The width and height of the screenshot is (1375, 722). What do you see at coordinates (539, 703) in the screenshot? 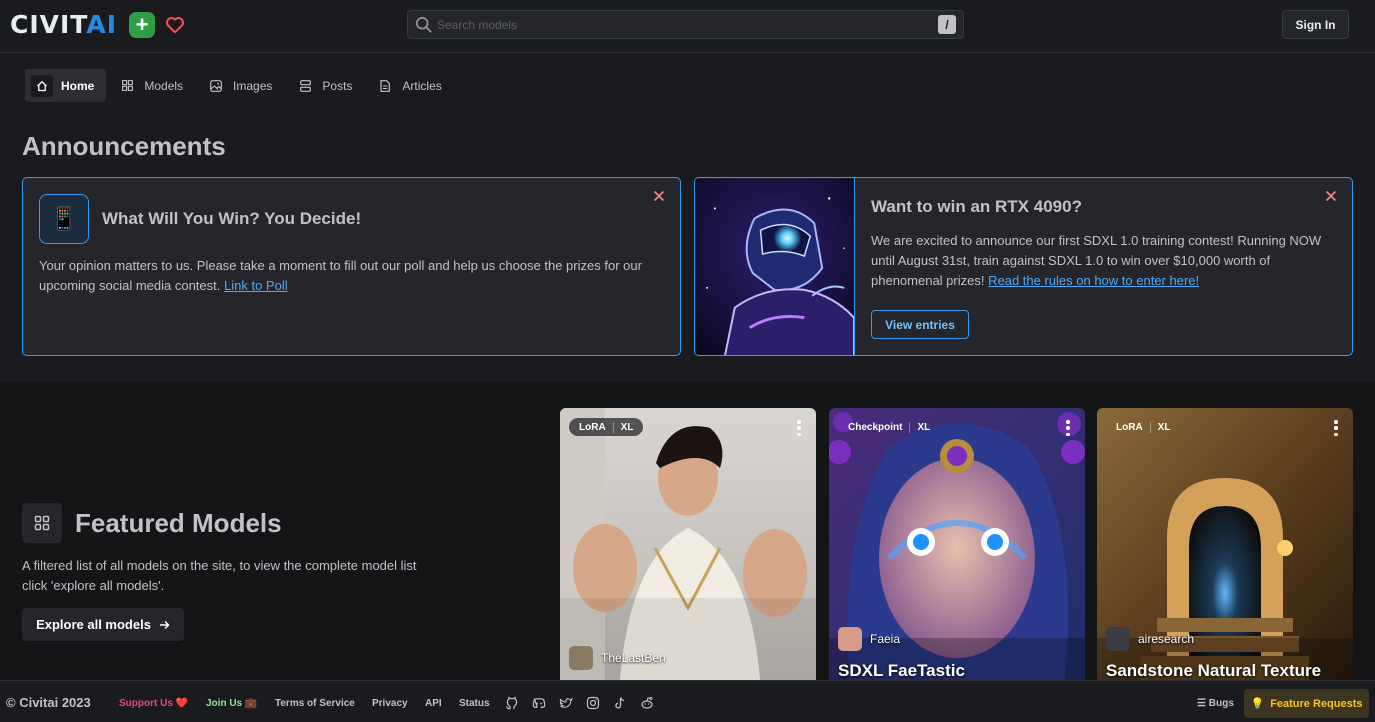
I see `discord-icon` at bounding box center [539, 703].